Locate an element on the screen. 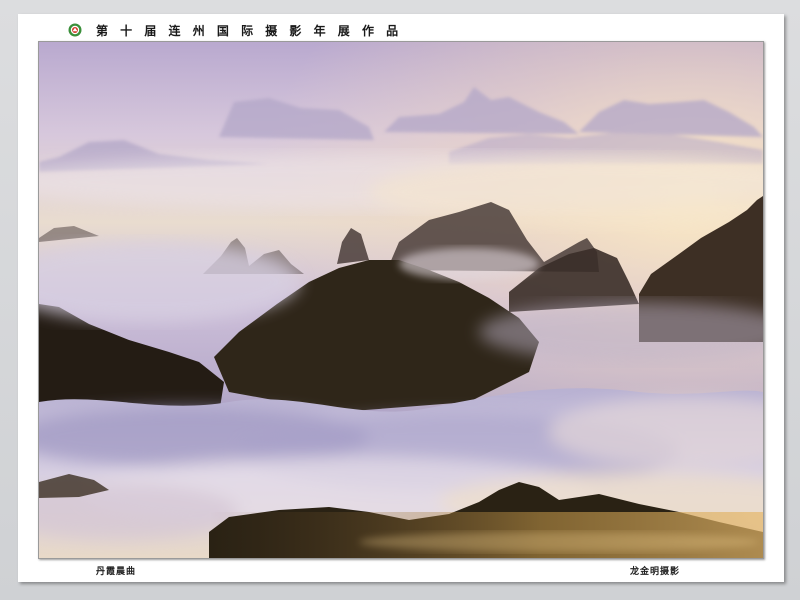  exhibition-title: 第 十 届 连 州 国 际 摄 影 年 展 作 品 is located at coordinates (249, 30).